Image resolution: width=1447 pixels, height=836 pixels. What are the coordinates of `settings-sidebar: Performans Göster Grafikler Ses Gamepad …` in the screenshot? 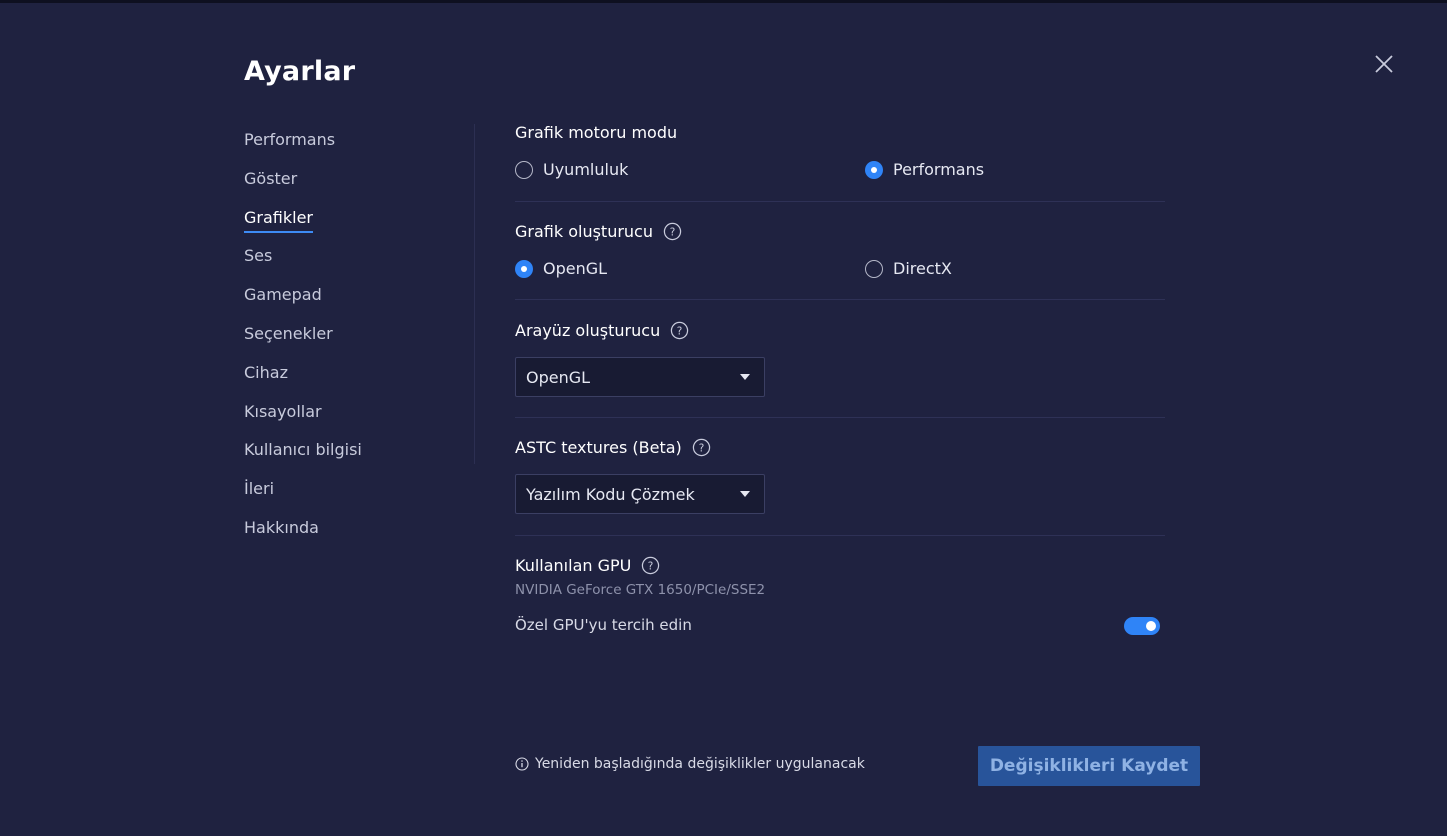 It's located at (344, 341).